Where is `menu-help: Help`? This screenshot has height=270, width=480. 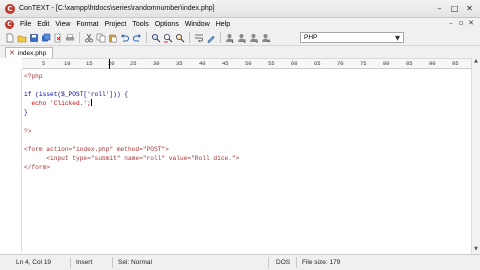 menu-help: Help is located at coordinates (223, 24).